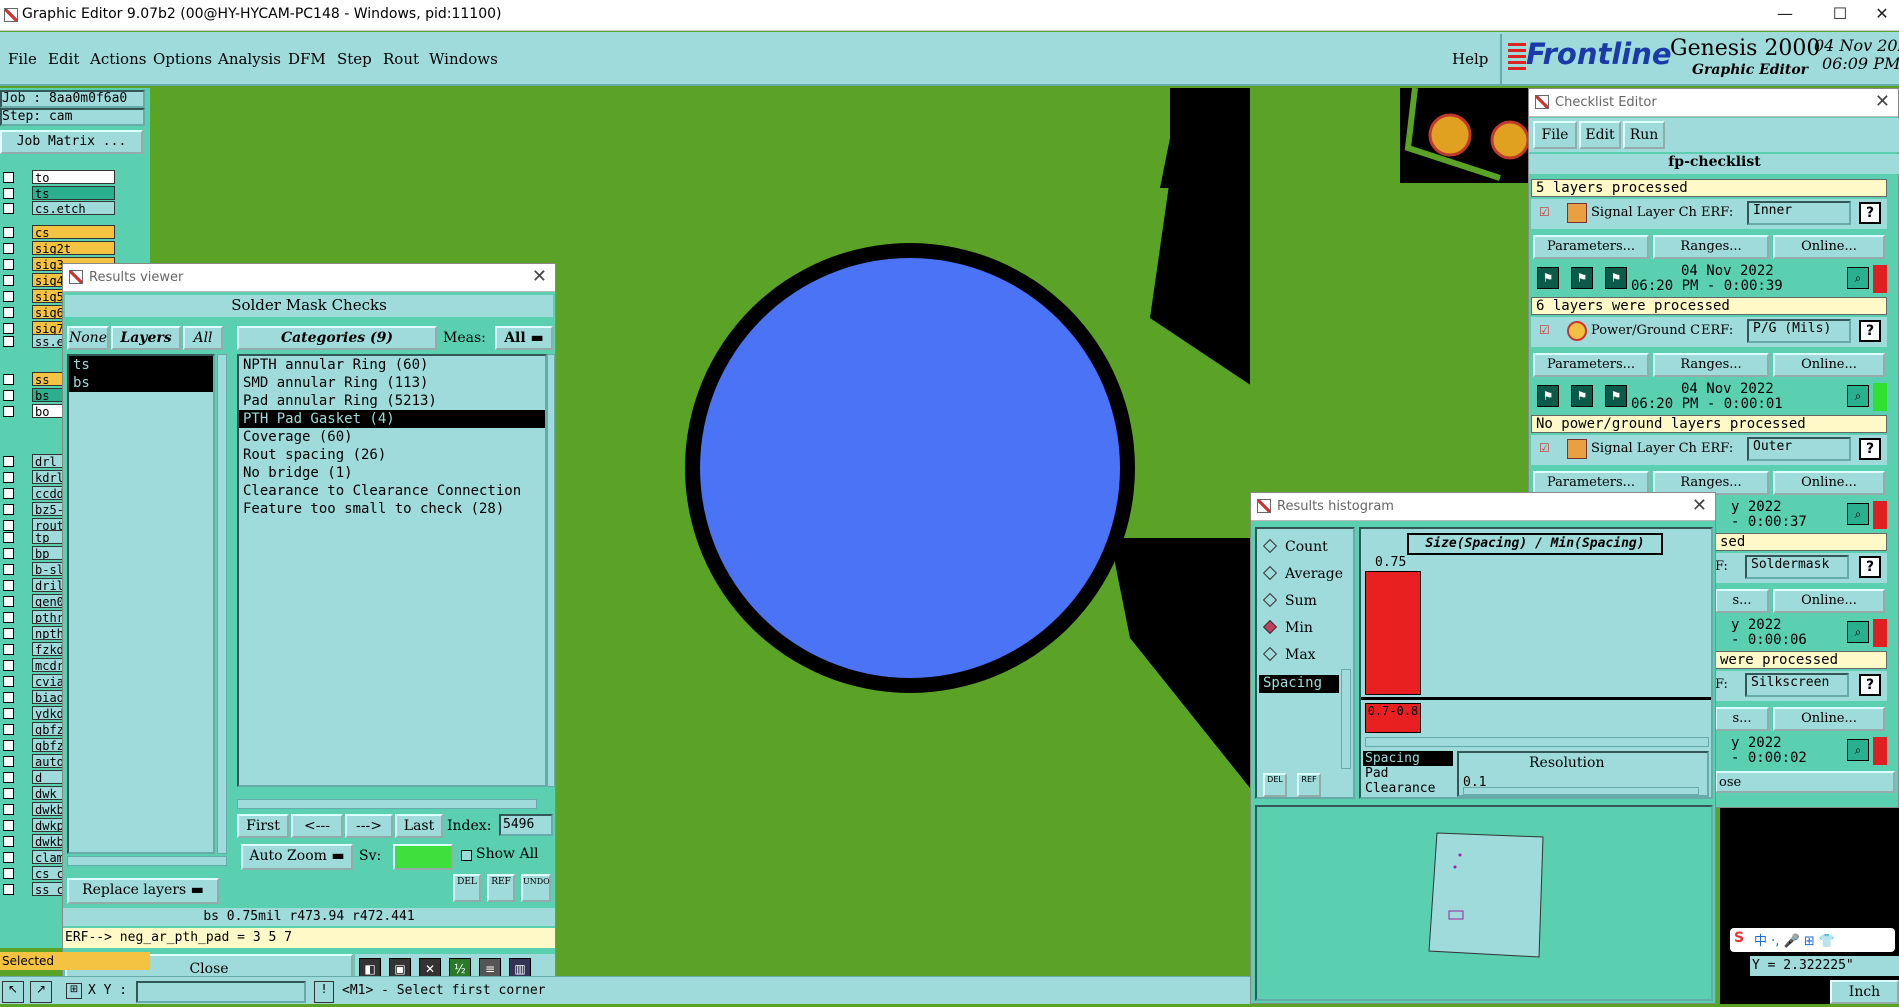 This screenshot has width=1899, height=1007. Describe the element at coordinates (1544, 330) in the screenshot. I see `check-enabled-icon: ☑` at that location.